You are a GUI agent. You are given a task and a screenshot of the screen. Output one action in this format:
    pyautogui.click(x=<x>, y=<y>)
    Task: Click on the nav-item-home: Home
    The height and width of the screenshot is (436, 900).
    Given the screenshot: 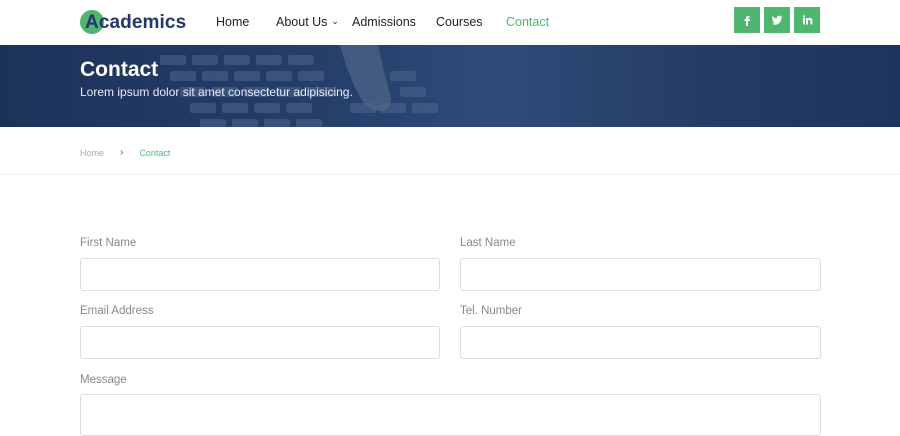 What is the action you would take?
    pyautogui.click(x=246, y=22)
    